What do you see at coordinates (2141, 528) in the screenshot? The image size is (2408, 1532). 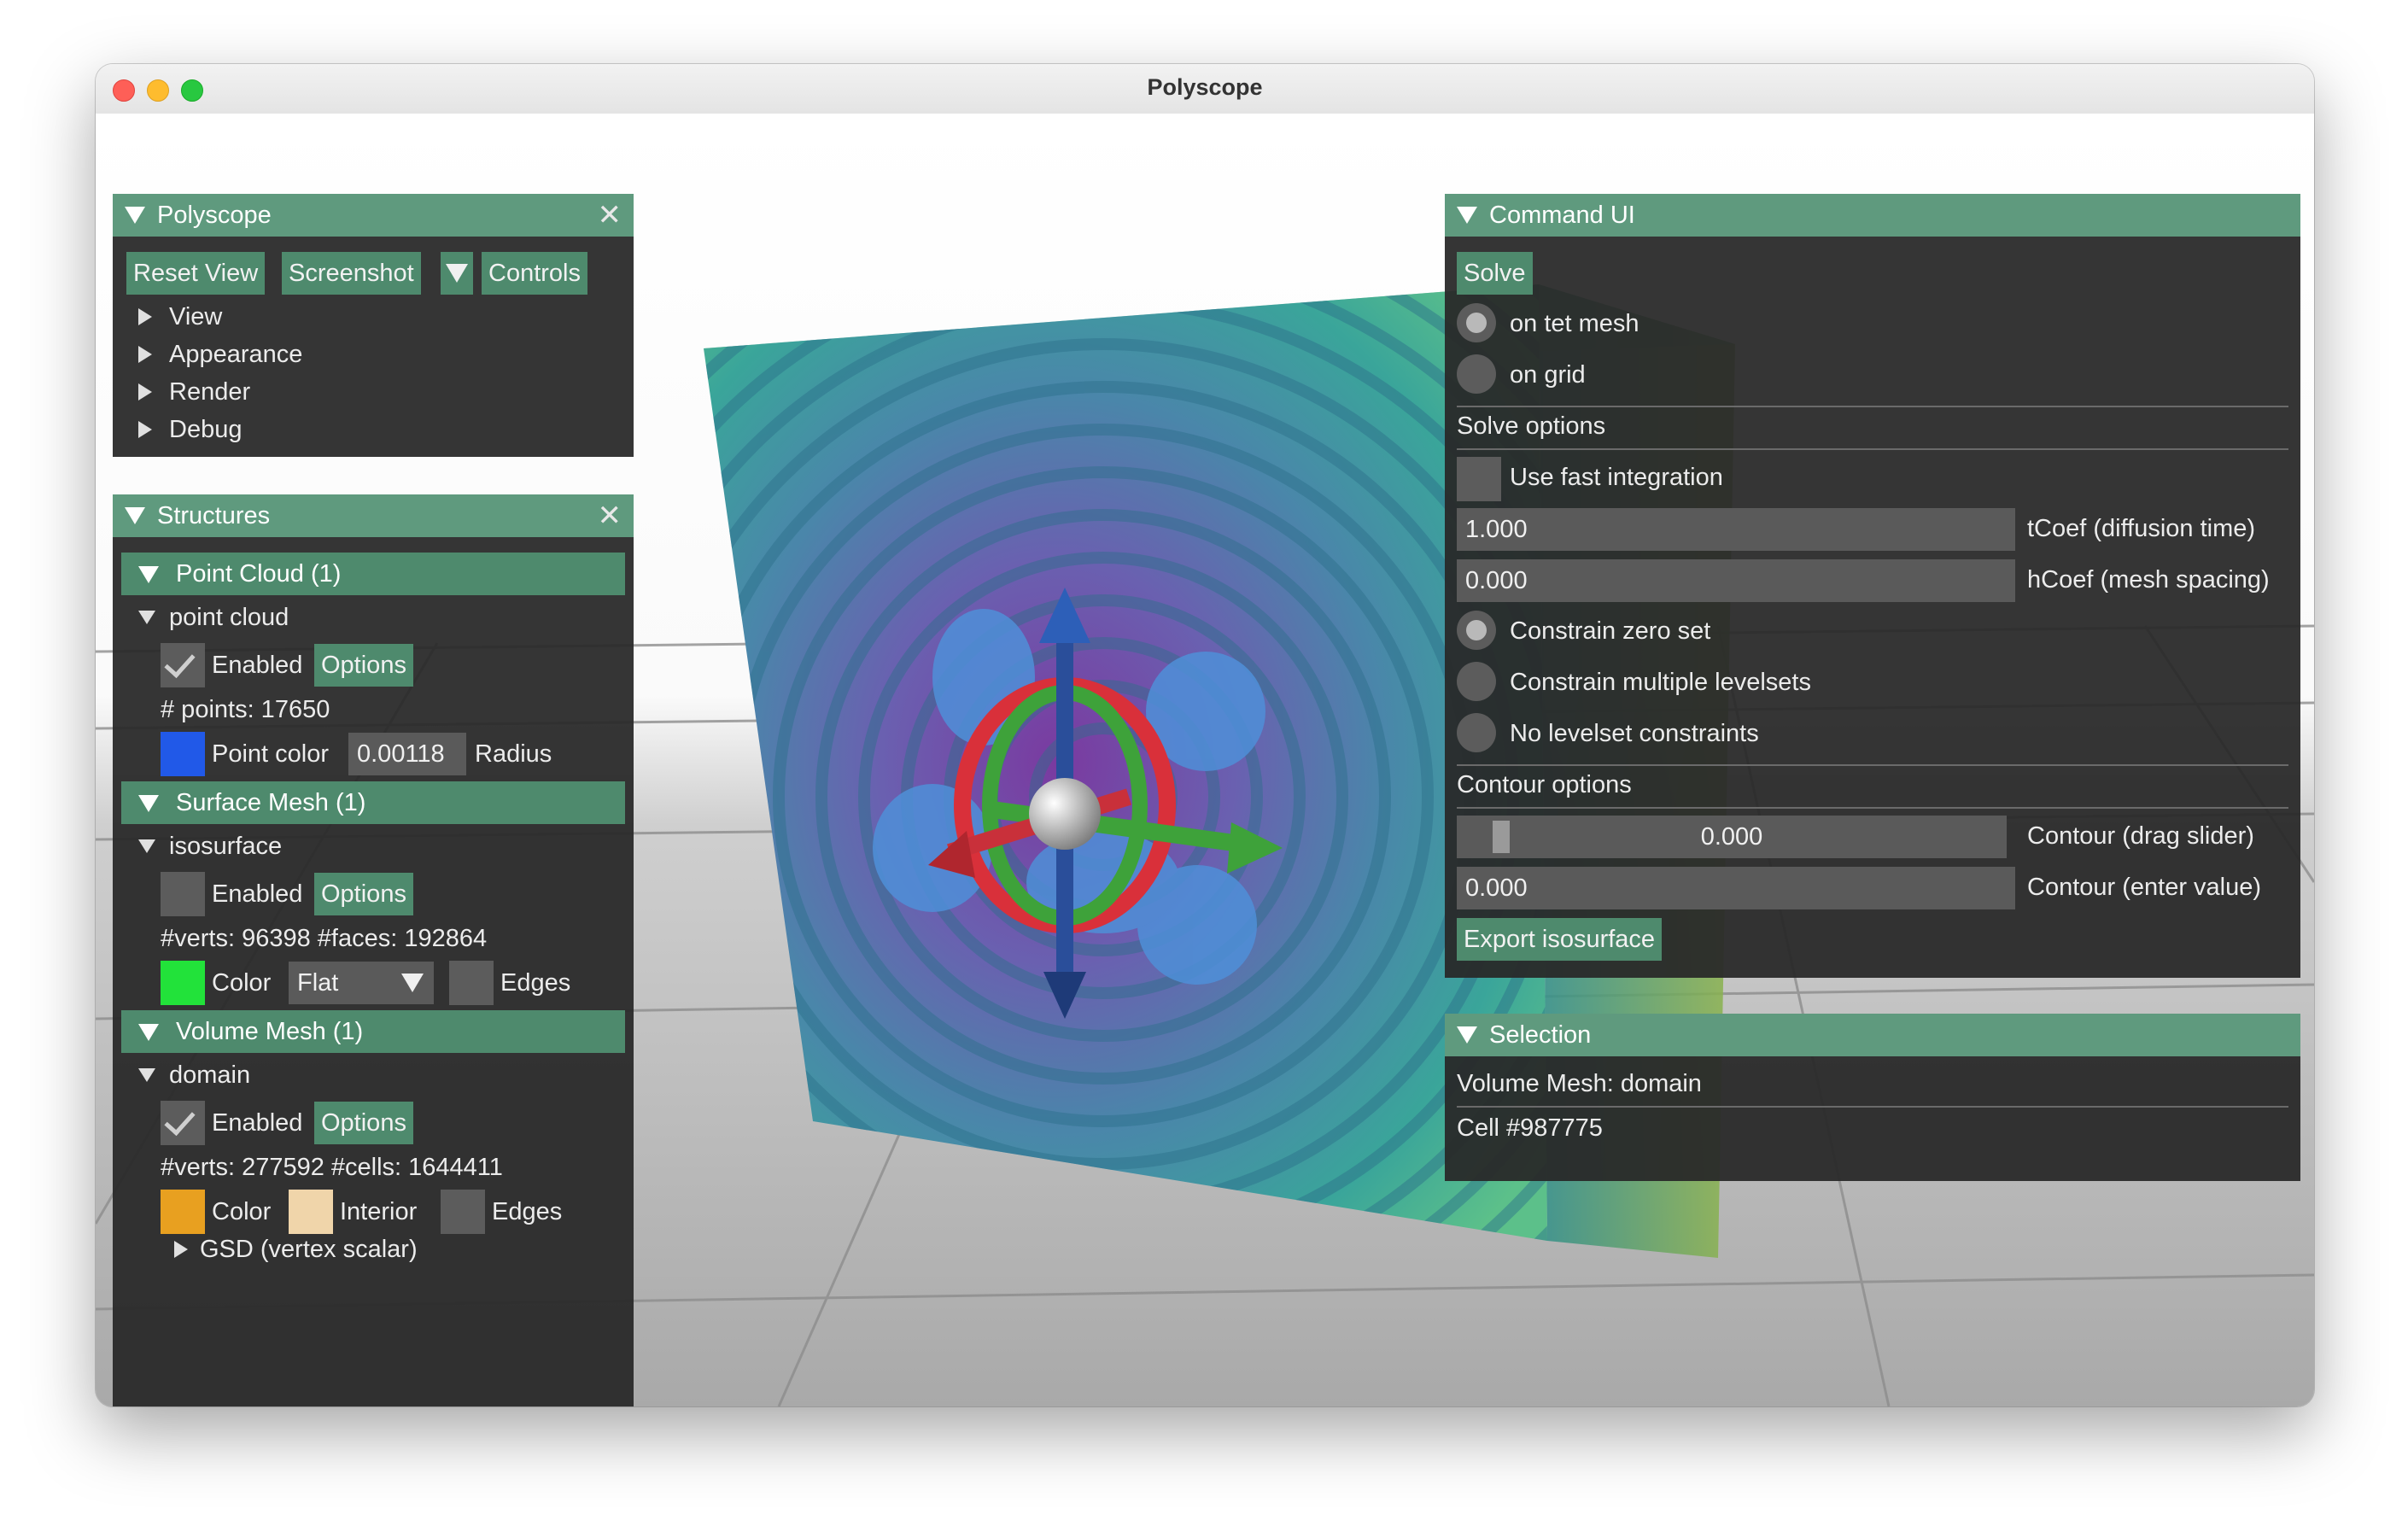 I see `tcoef-label: tCoef (diffusion time)` at bounding box center [2141, 528].